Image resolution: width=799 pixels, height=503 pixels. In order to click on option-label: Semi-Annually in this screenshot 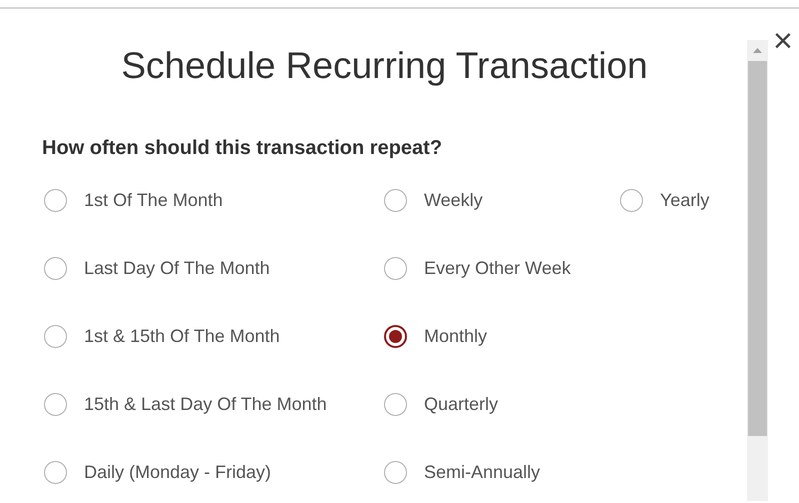, I will do `click(482, 472)`.